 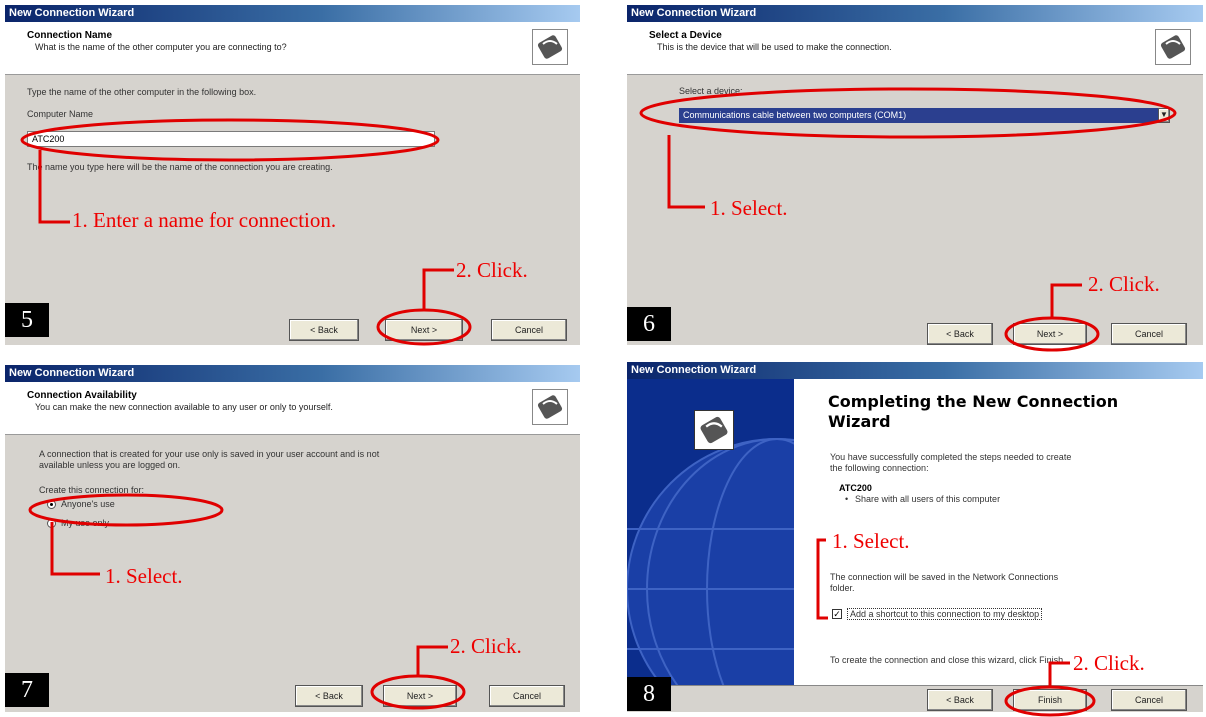 I want to click on header-title: Connection Availability, so click(x=82, y=395).